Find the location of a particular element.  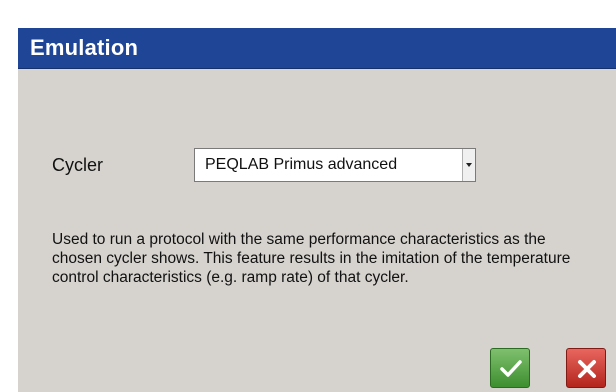

dialog-titlebar: Emulation is located at coordinates (317, 48).